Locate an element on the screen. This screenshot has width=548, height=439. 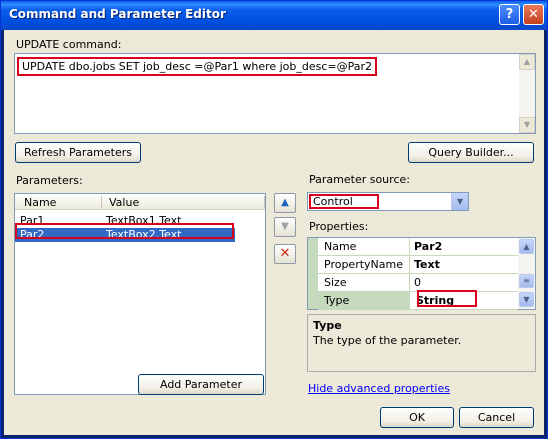
property-description-panel: Type The type of the parameter. is located at coordinates (421, 343).